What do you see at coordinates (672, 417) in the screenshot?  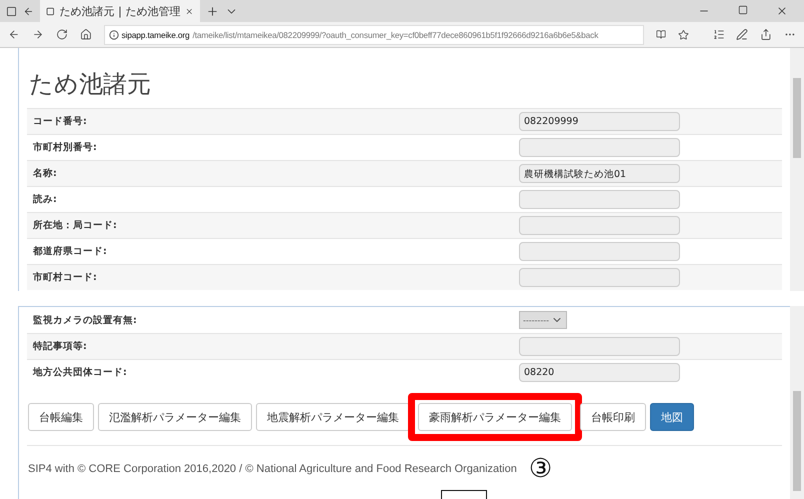 I see `action-button: 地図` at bounding box center [672, 417].